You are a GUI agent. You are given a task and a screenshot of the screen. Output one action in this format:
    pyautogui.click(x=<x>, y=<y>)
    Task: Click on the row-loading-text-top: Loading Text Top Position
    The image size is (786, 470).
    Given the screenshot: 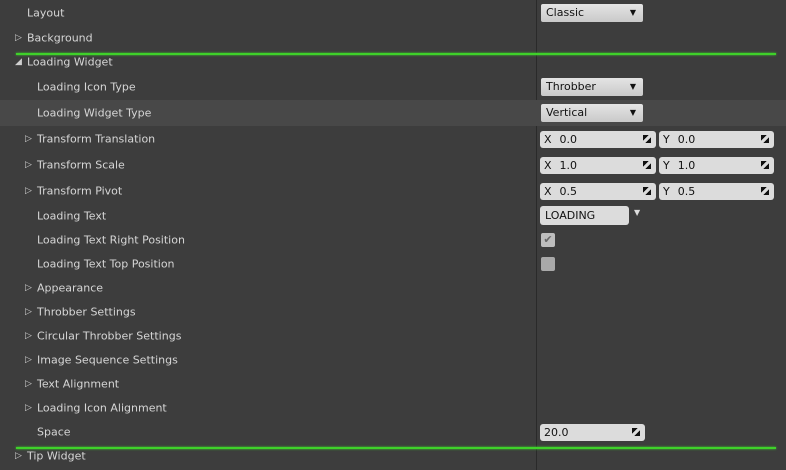 What is the action you would take?
    pyautogui.click(x=393, y=264)
    